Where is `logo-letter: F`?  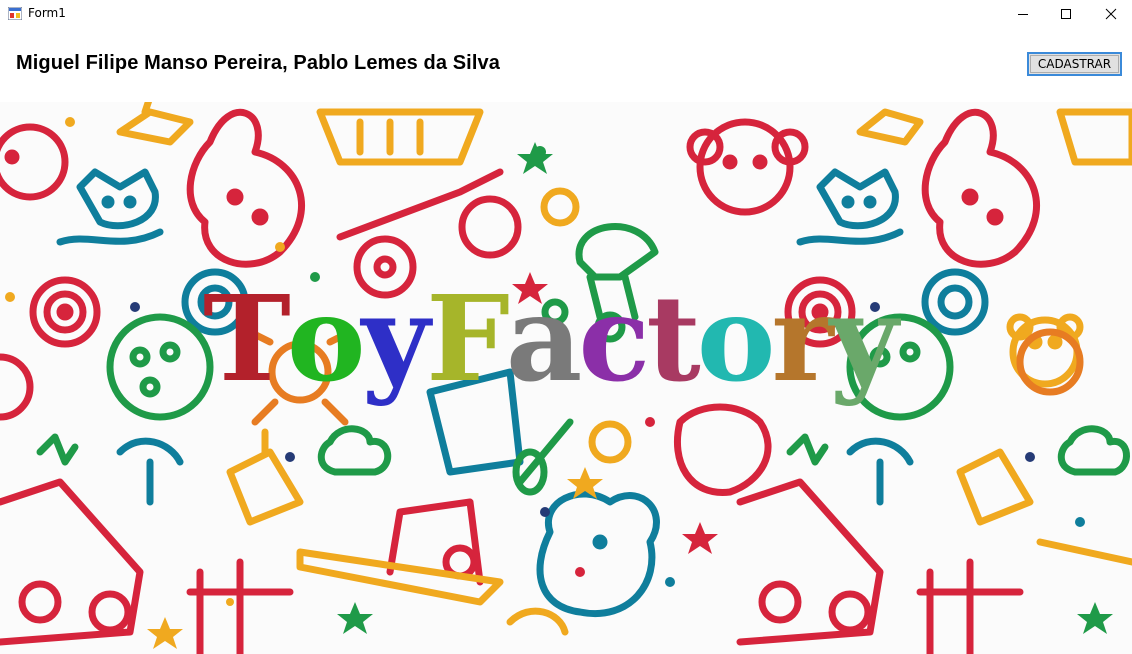 logo-letter: F is located at coordinates (468, 338).